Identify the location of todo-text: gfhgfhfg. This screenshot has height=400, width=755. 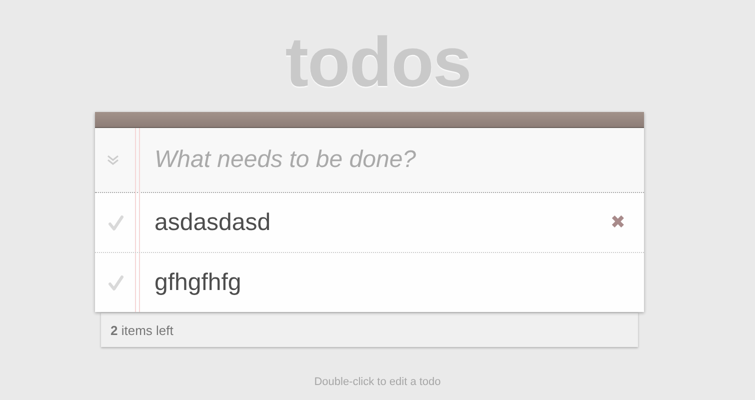
(198, 282).